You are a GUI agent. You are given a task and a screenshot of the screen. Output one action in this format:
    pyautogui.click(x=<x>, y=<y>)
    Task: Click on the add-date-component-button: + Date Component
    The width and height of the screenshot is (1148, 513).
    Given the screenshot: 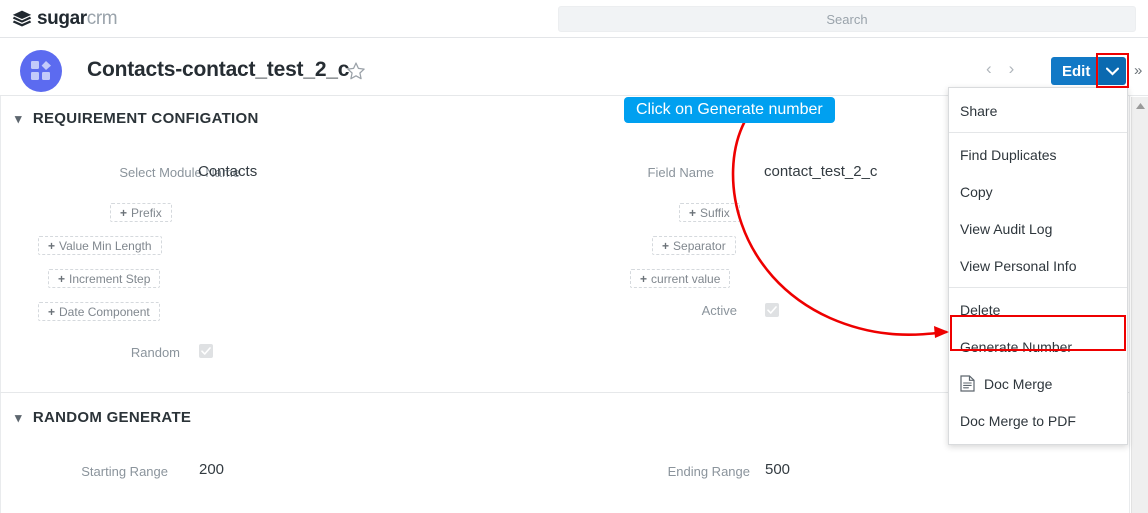 What is the action you would take?
    pyautogui.click(x=99, y=311)
    